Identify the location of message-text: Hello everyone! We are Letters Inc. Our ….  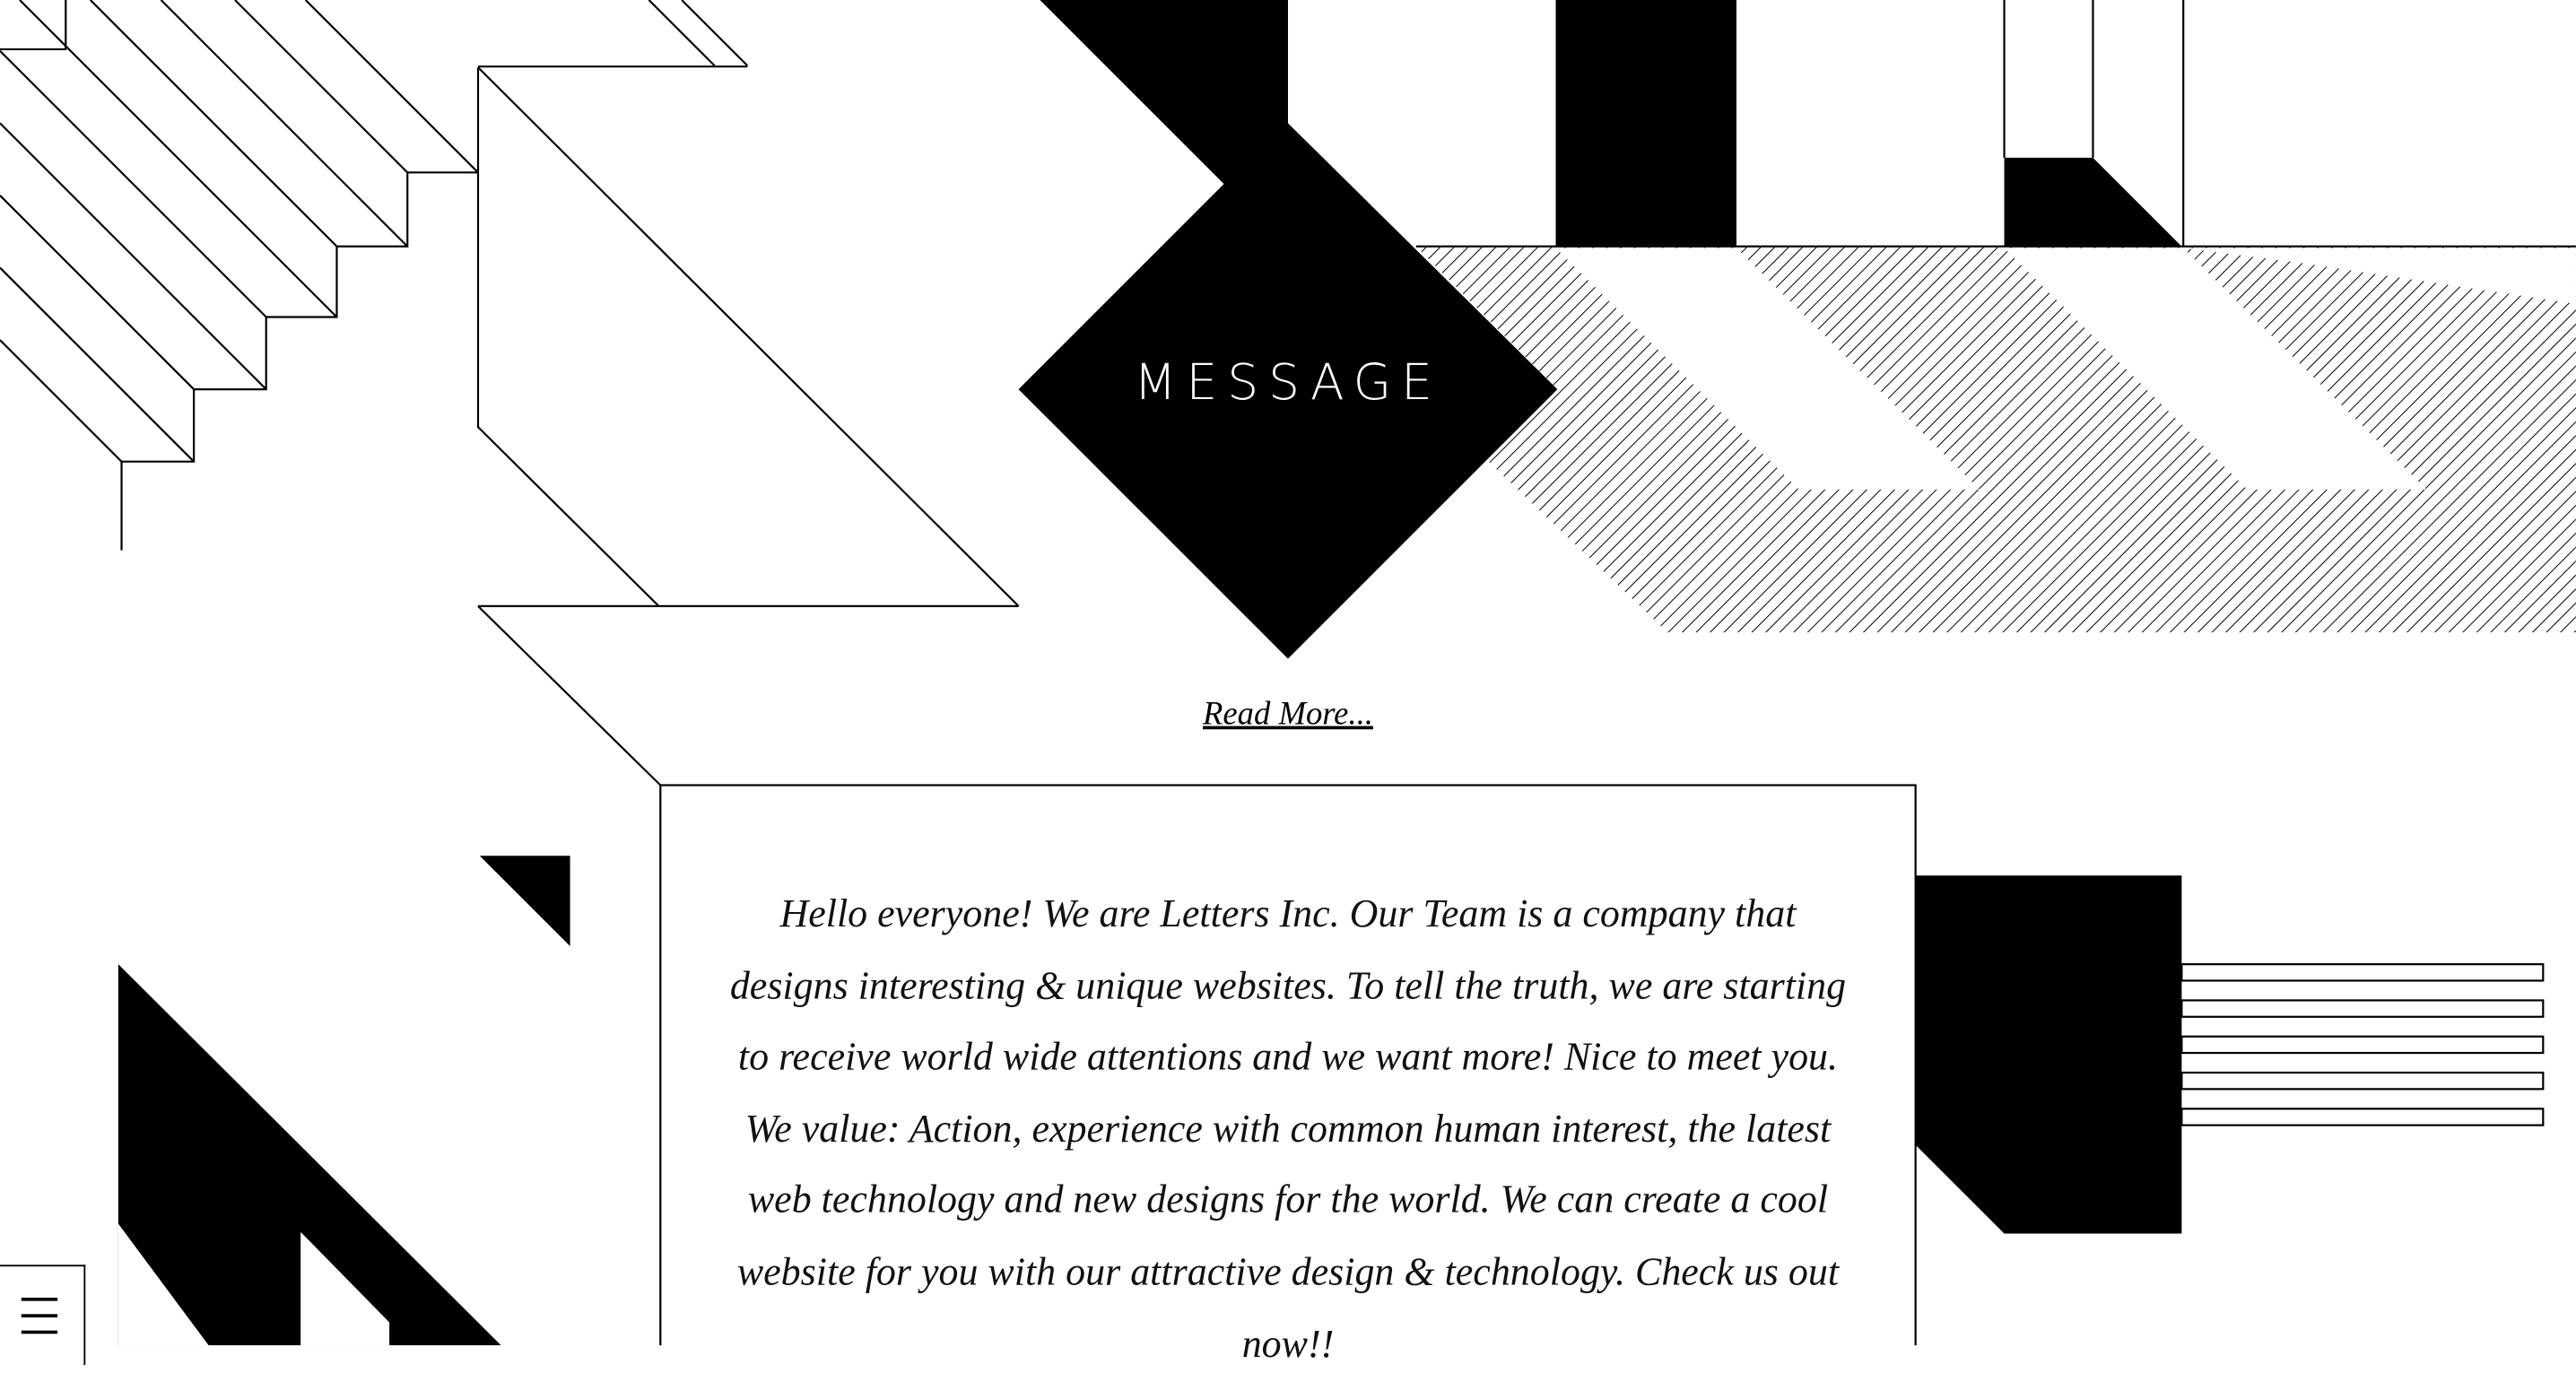
(1288, 1130).